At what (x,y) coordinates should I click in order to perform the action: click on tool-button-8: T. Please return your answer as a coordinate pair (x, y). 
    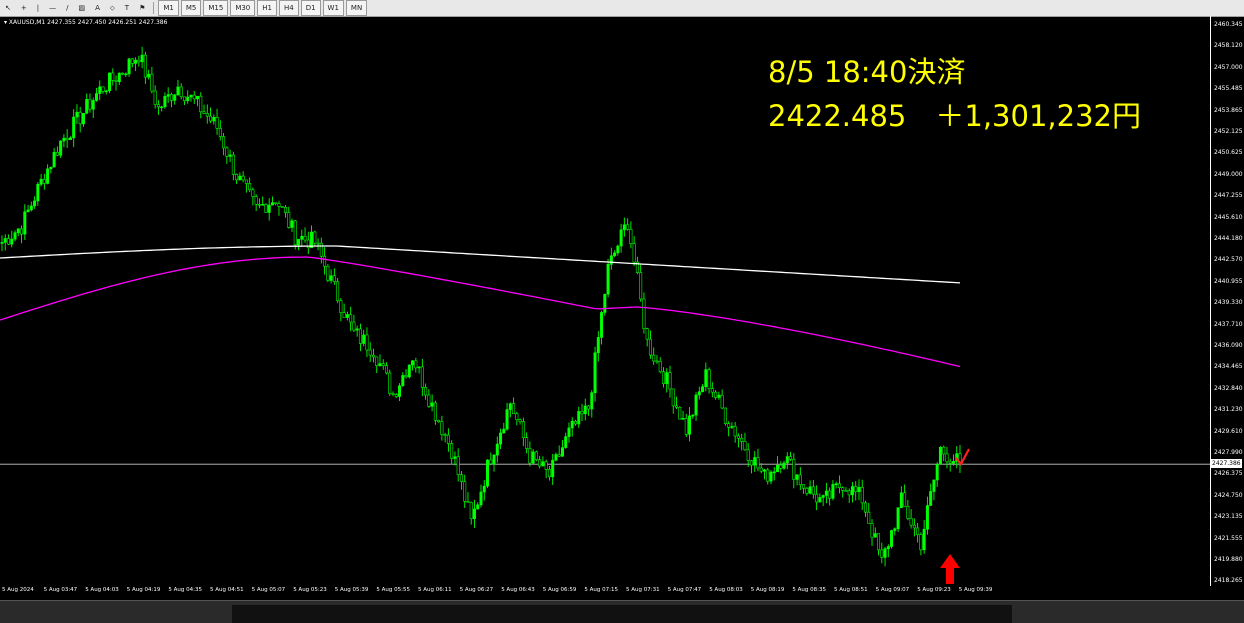
    Looking at the image, I should click on (127, 8).